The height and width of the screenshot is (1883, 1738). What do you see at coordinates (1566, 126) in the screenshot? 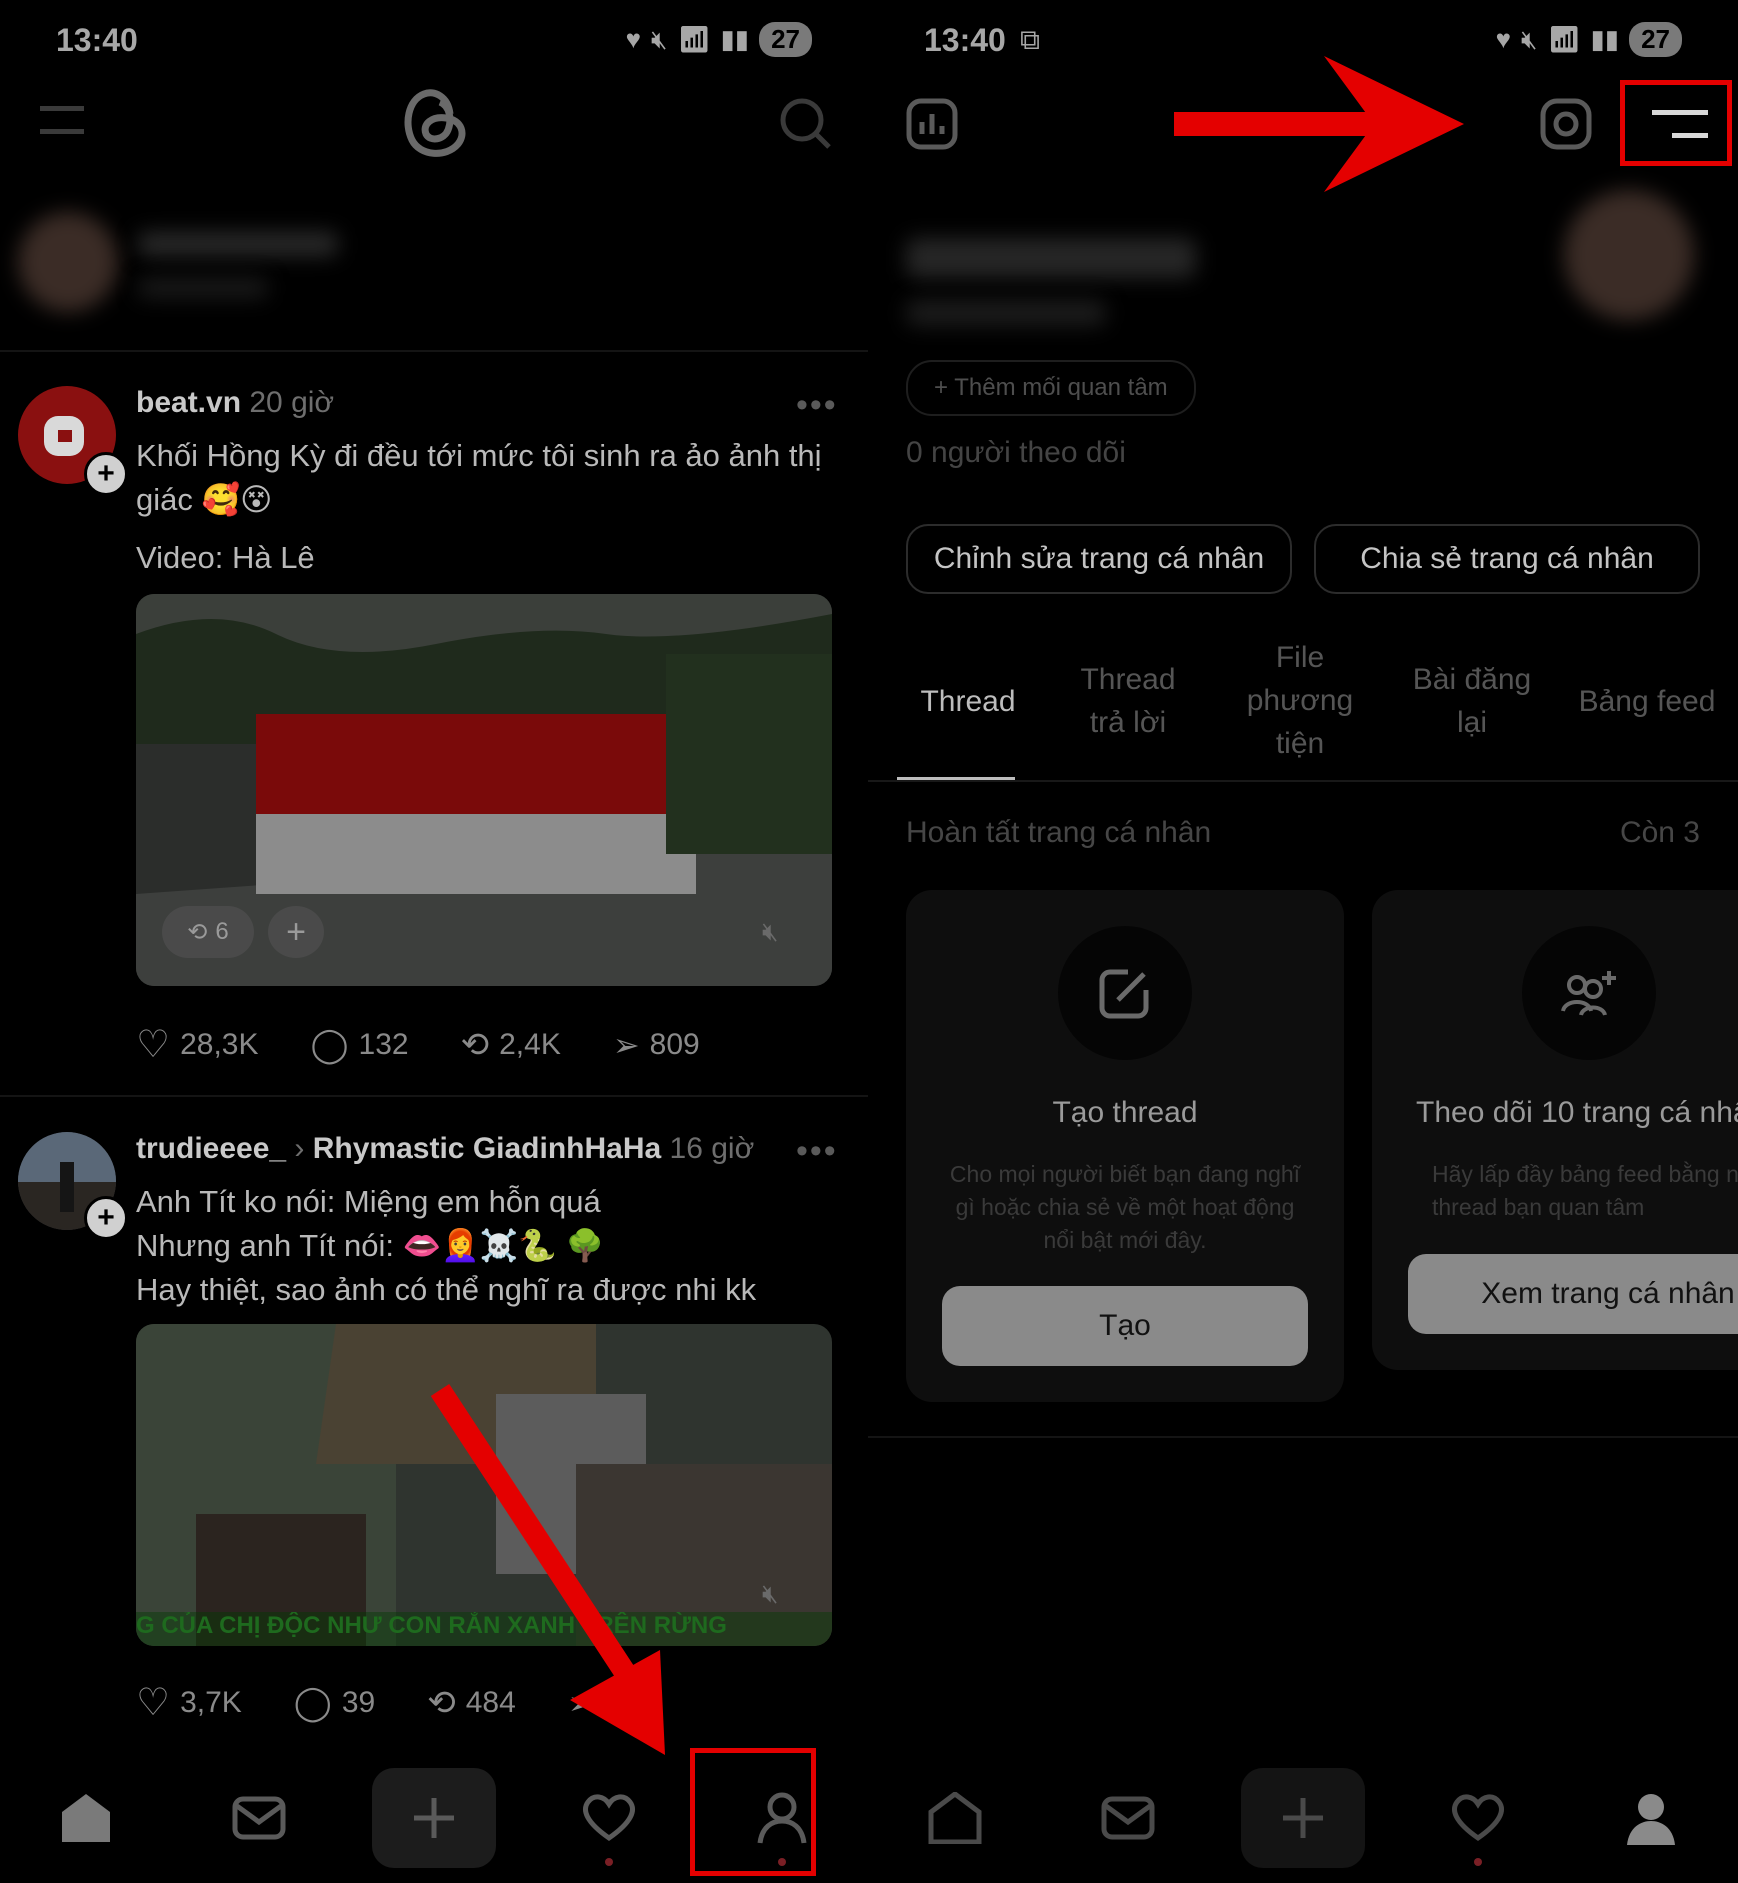
I see `instagram-icon` at bounding box center [1566, 126].